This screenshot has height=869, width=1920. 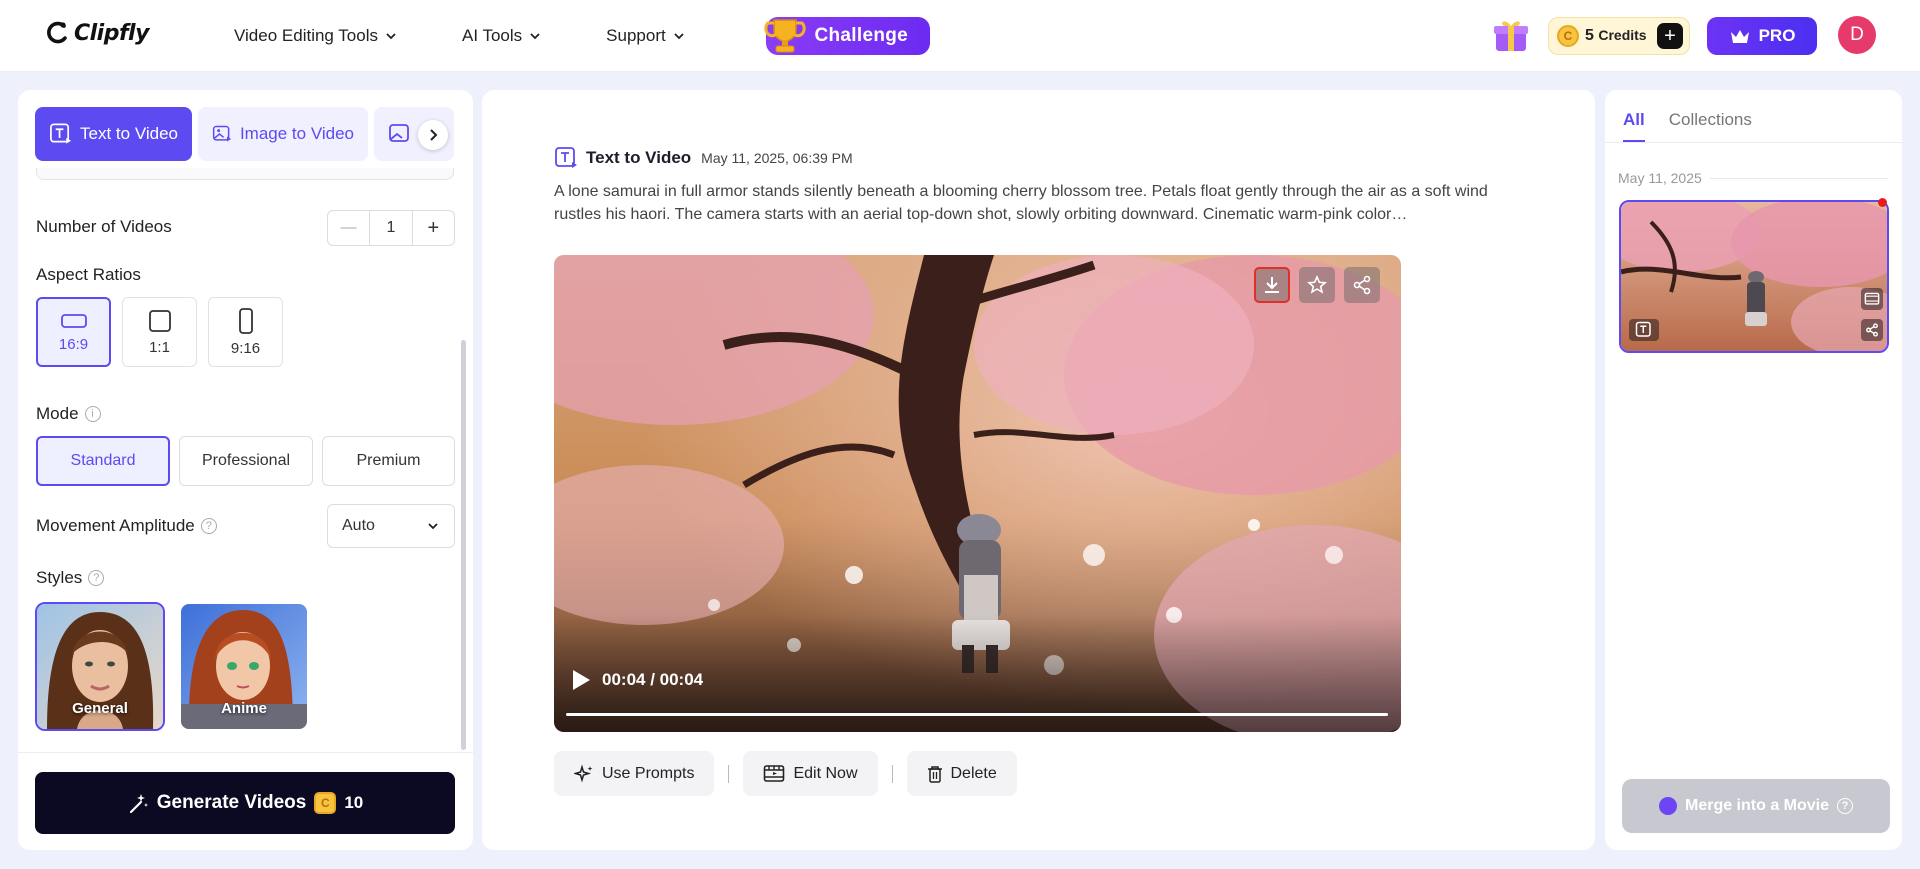 I want to click on movement-amplitude-select: Auto, so click(x=391, y=526).